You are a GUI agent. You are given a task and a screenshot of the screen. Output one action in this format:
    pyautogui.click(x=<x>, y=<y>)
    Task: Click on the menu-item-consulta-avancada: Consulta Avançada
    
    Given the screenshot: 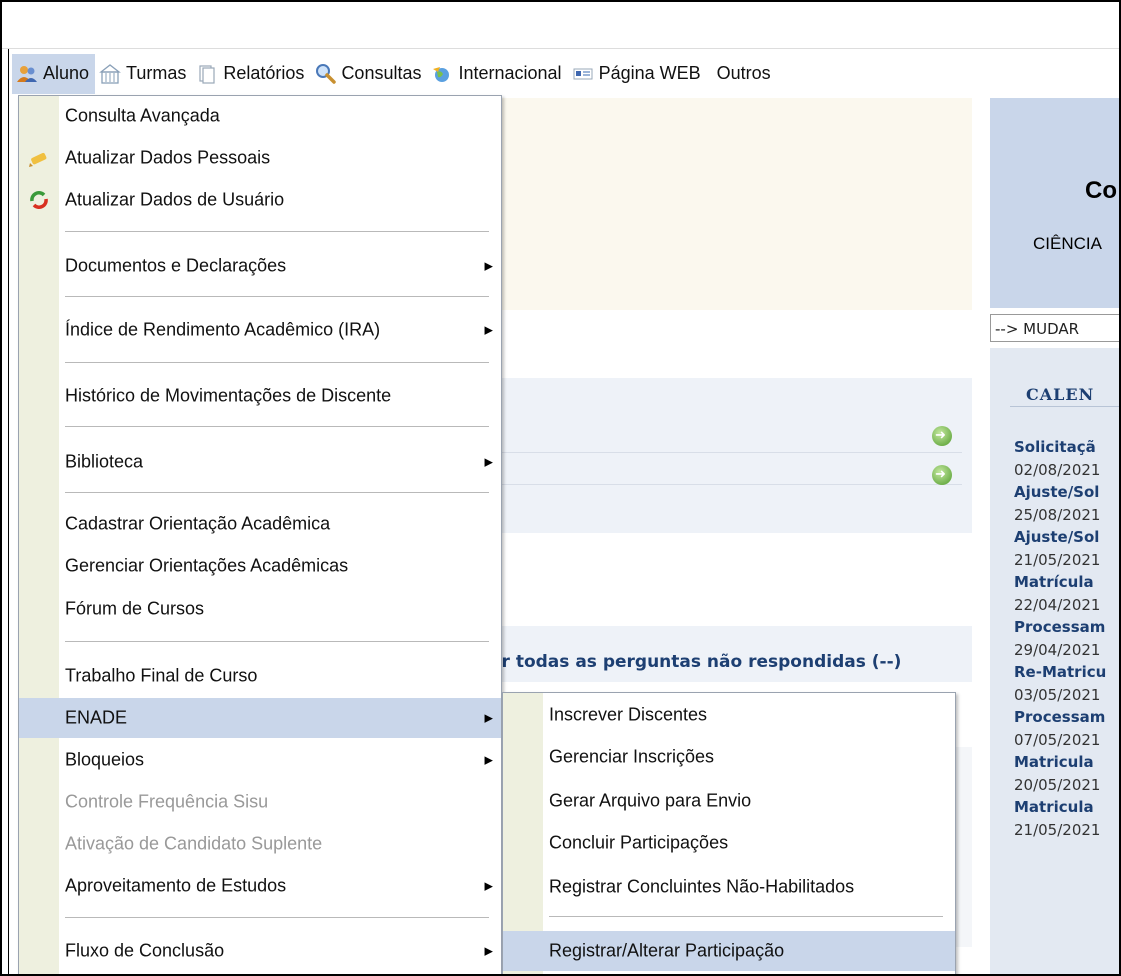 What is the action you would take?
    pyautogui.click(x=260, y=116)
    